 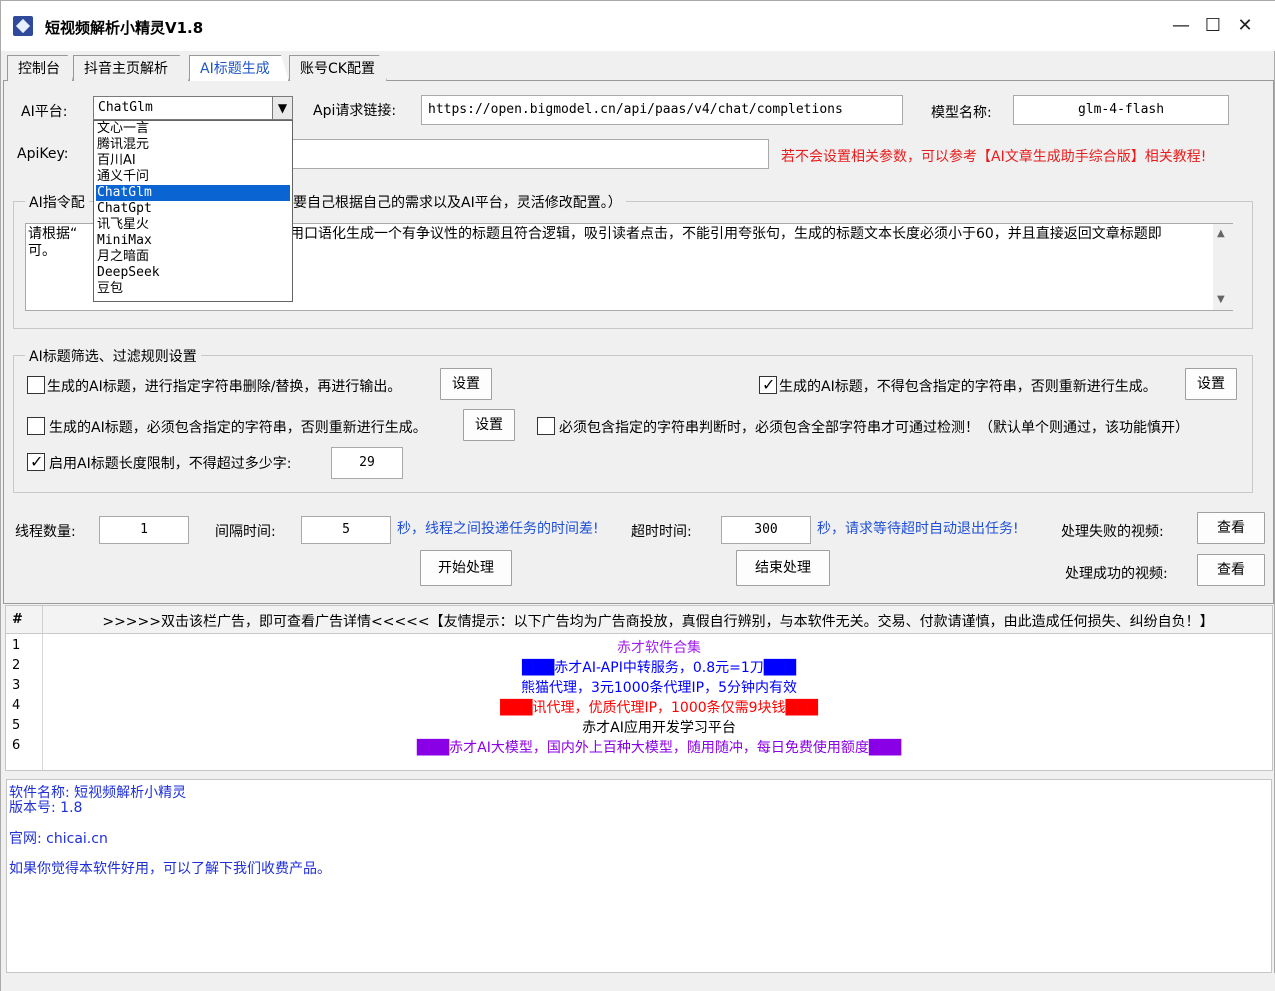 I want to click on rule1-checkbox, so click(x=36, y=385).